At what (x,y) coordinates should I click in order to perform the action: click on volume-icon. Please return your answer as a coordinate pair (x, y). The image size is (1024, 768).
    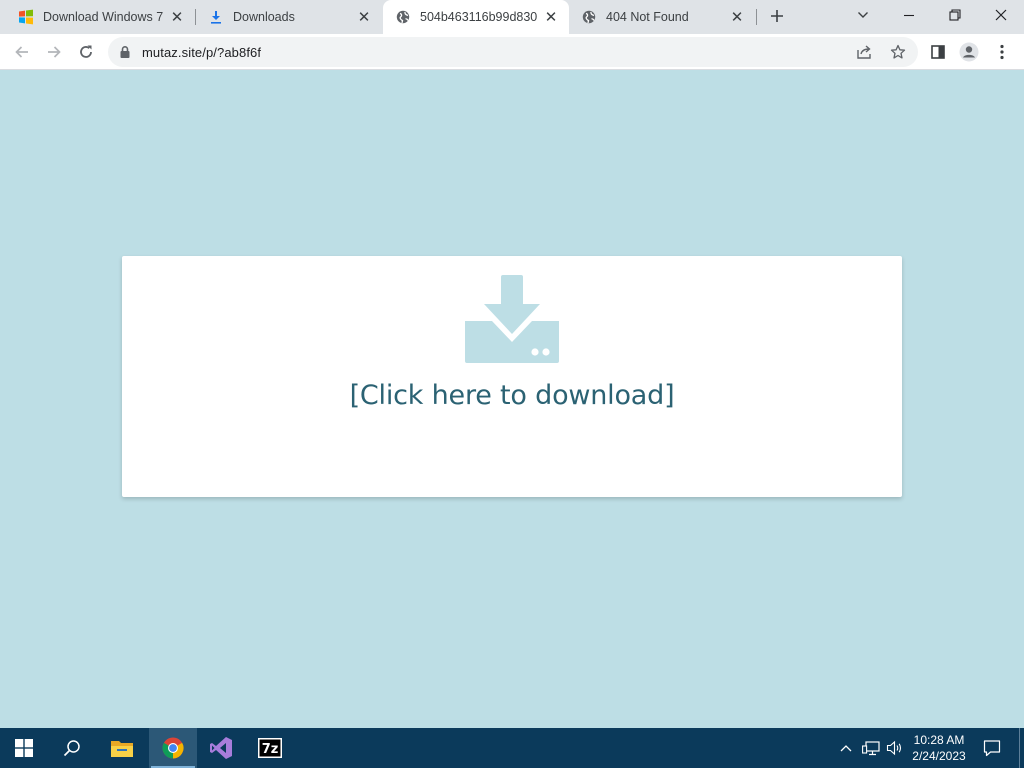
    Looking at the image, I should click on (894, 748).